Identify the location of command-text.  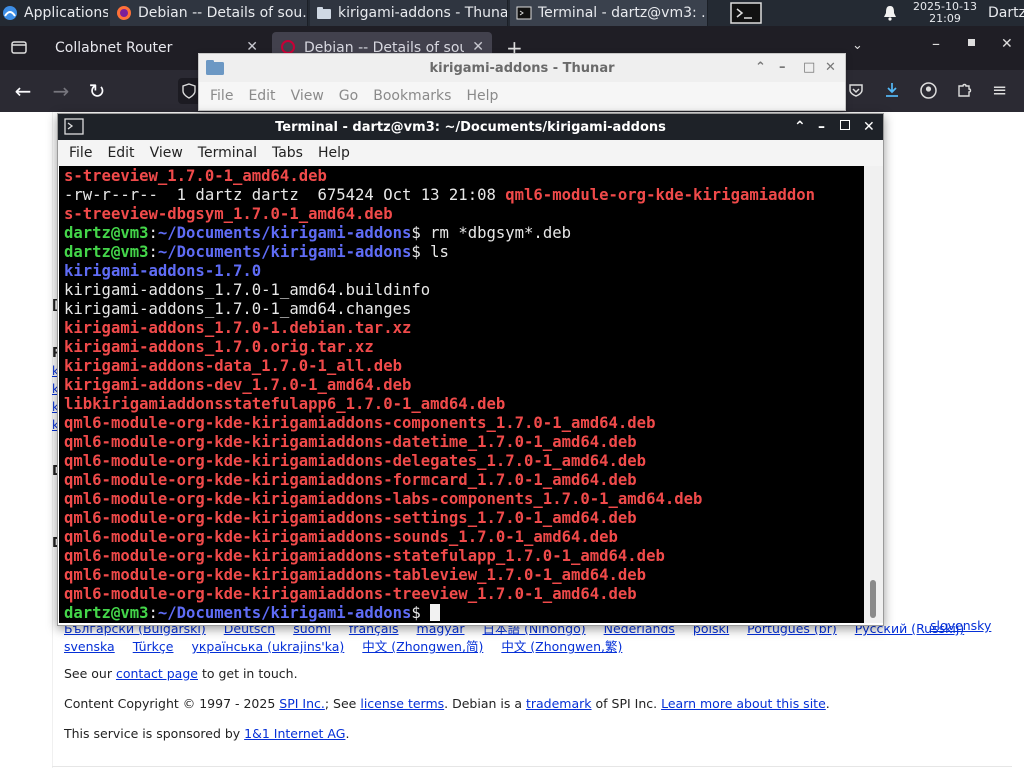
(425, 613).